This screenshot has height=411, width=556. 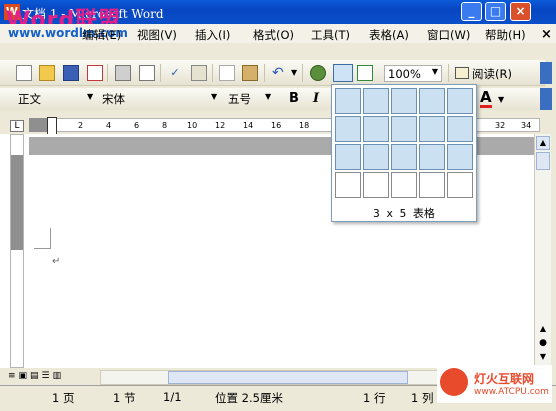 I want to click on ruler-tick: 8, so click(x=165, y=125).